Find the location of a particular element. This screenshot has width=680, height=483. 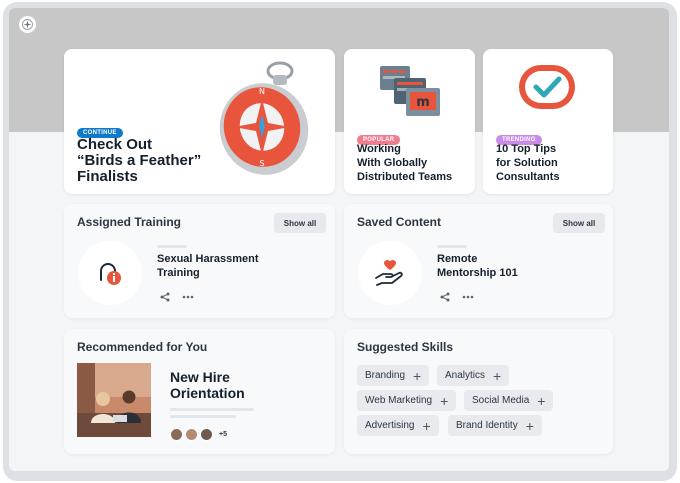

saved-content-actions is located at coordinates (457, 297).